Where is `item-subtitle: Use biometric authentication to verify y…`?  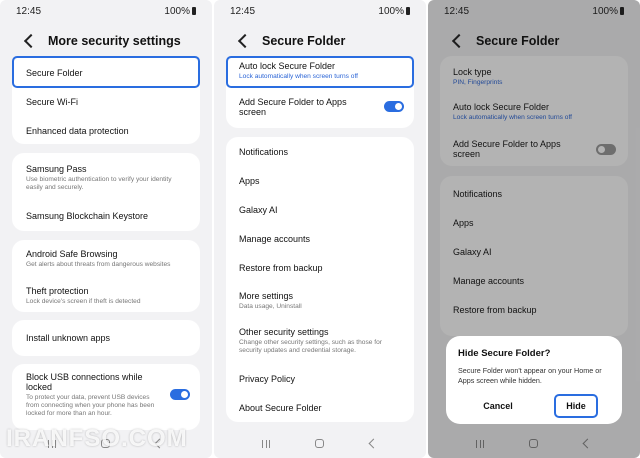
item-subtitle: Use biometric authentication to verify y… is located at coordinates (99, 183).